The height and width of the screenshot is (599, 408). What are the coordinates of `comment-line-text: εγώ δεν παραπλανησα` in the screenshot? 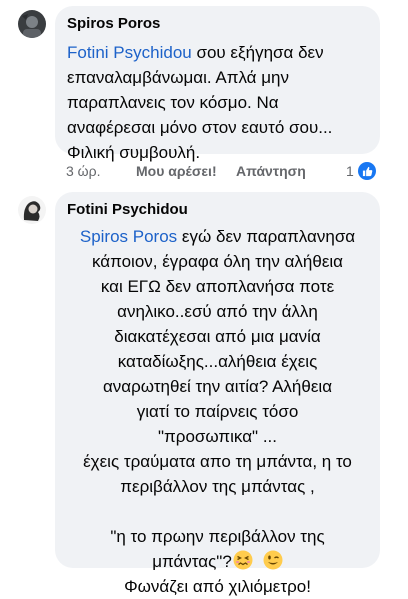 It's located at (266, 236).